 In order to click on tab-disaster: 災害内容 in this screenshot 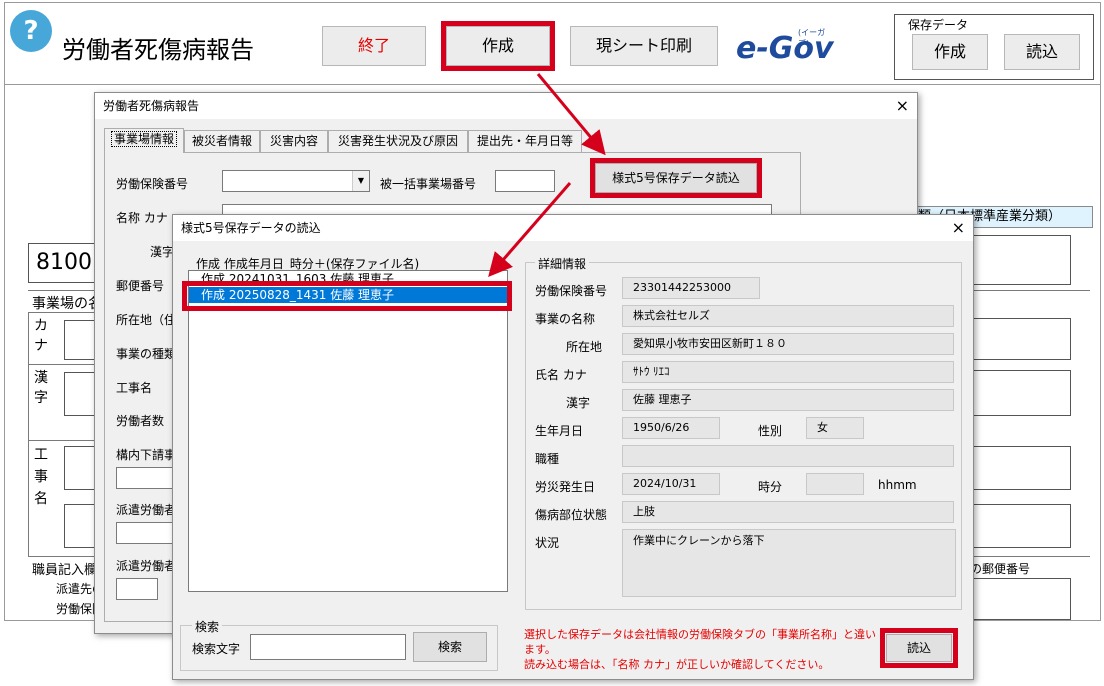, I will do `click(294, 141)`.